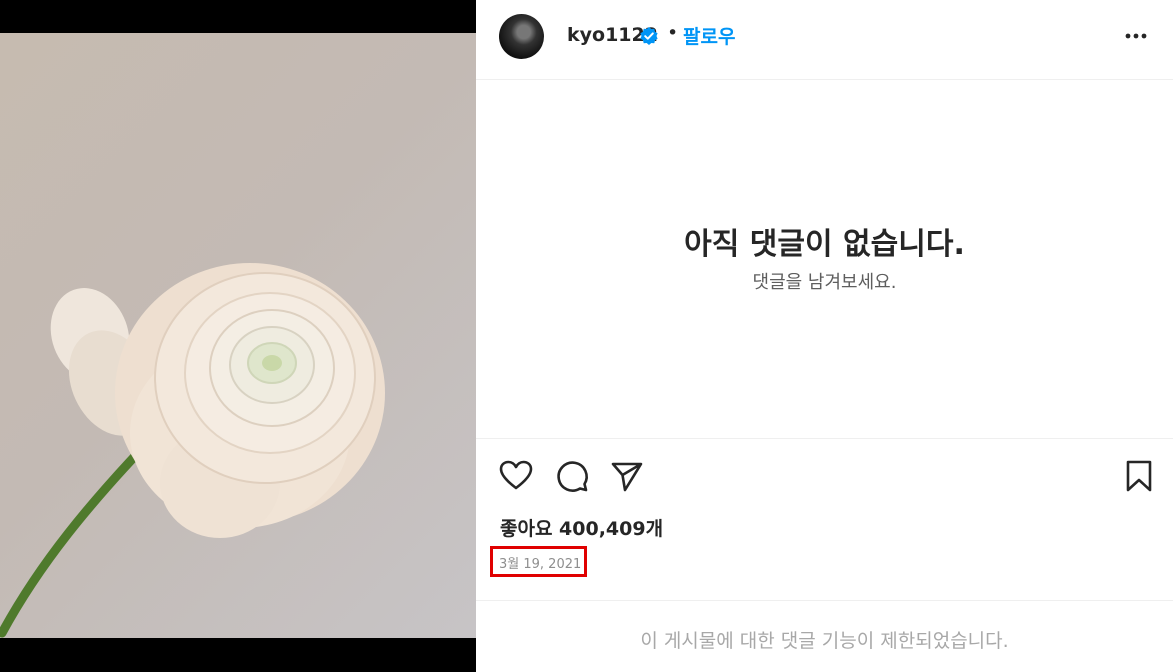 This screenshot has height=672, width=1173. Describe the element at coordinates (572, 476) in the screenshot. I see `comment-icon` at that location.